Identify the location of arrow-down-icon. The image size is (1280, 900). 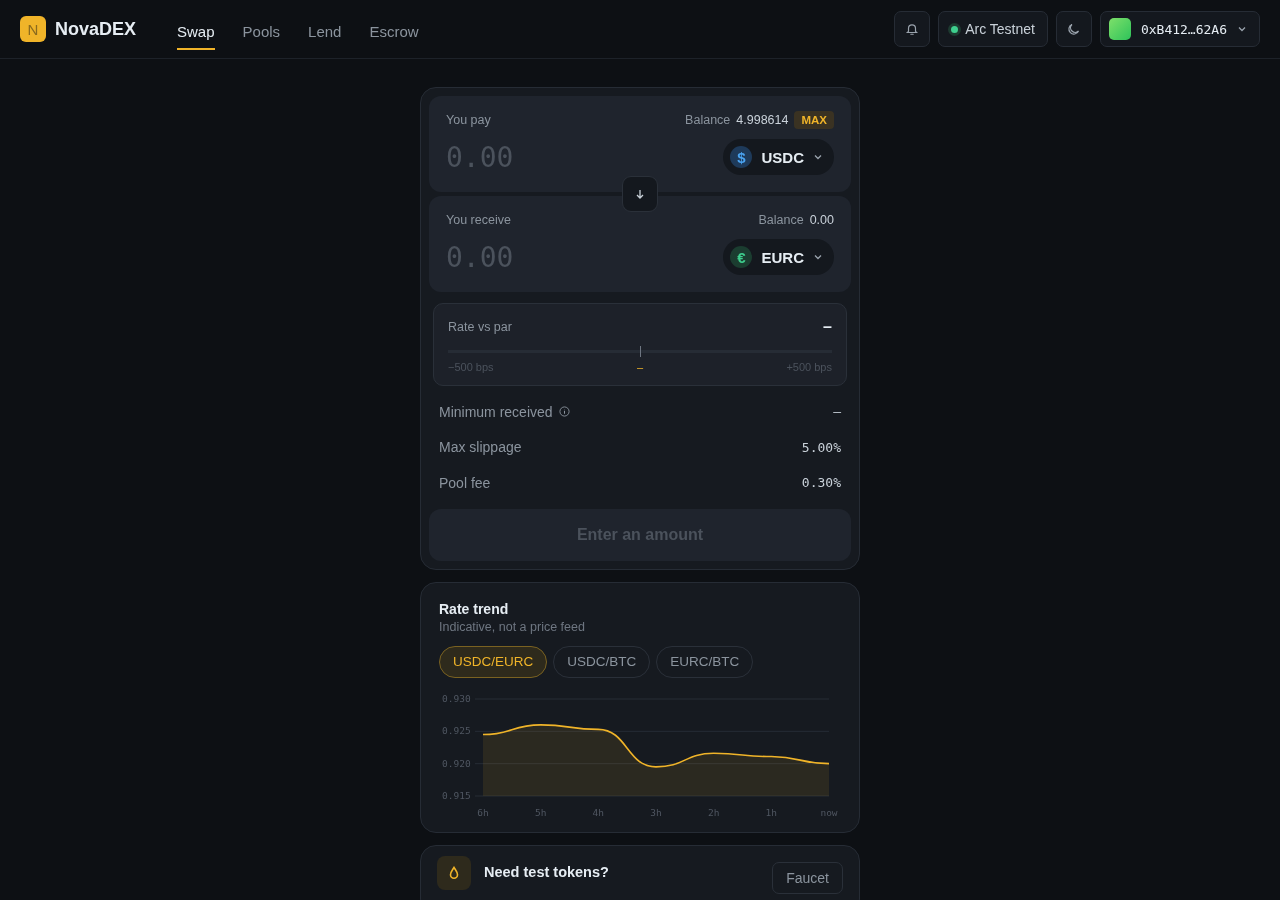
(640, 194).